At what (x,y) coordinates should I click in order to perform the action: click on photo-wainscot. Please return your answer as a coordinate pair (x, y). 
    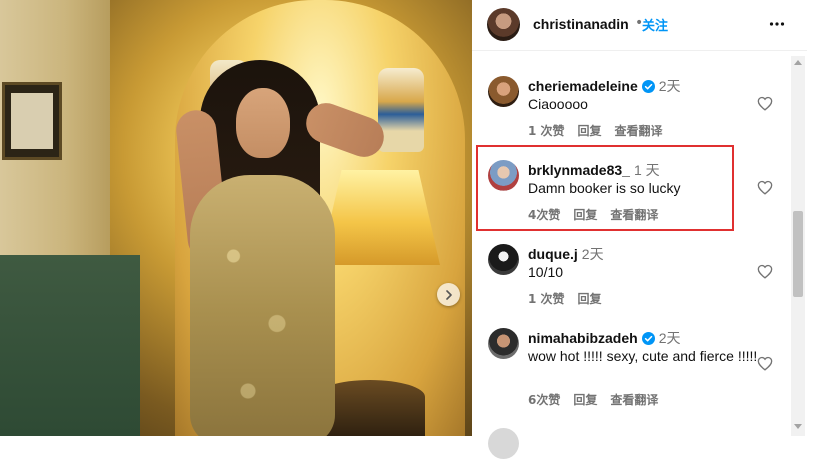
    Looking at the image, I should click on (70, 345).